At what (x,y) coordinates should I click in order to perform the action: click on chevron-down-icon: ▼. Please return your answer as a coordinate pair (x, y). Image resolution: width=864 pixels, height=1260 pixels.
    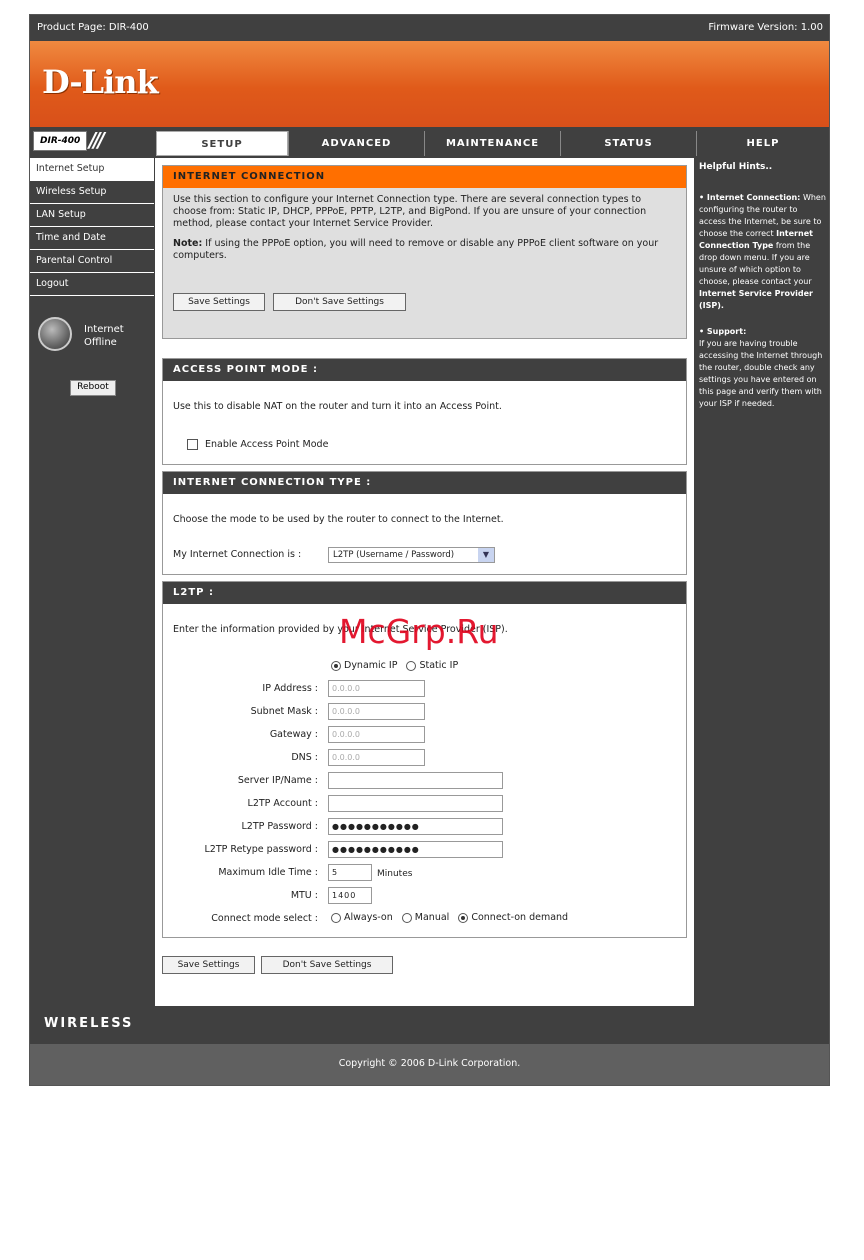
    Looking at the image, I should click on (486, 555).